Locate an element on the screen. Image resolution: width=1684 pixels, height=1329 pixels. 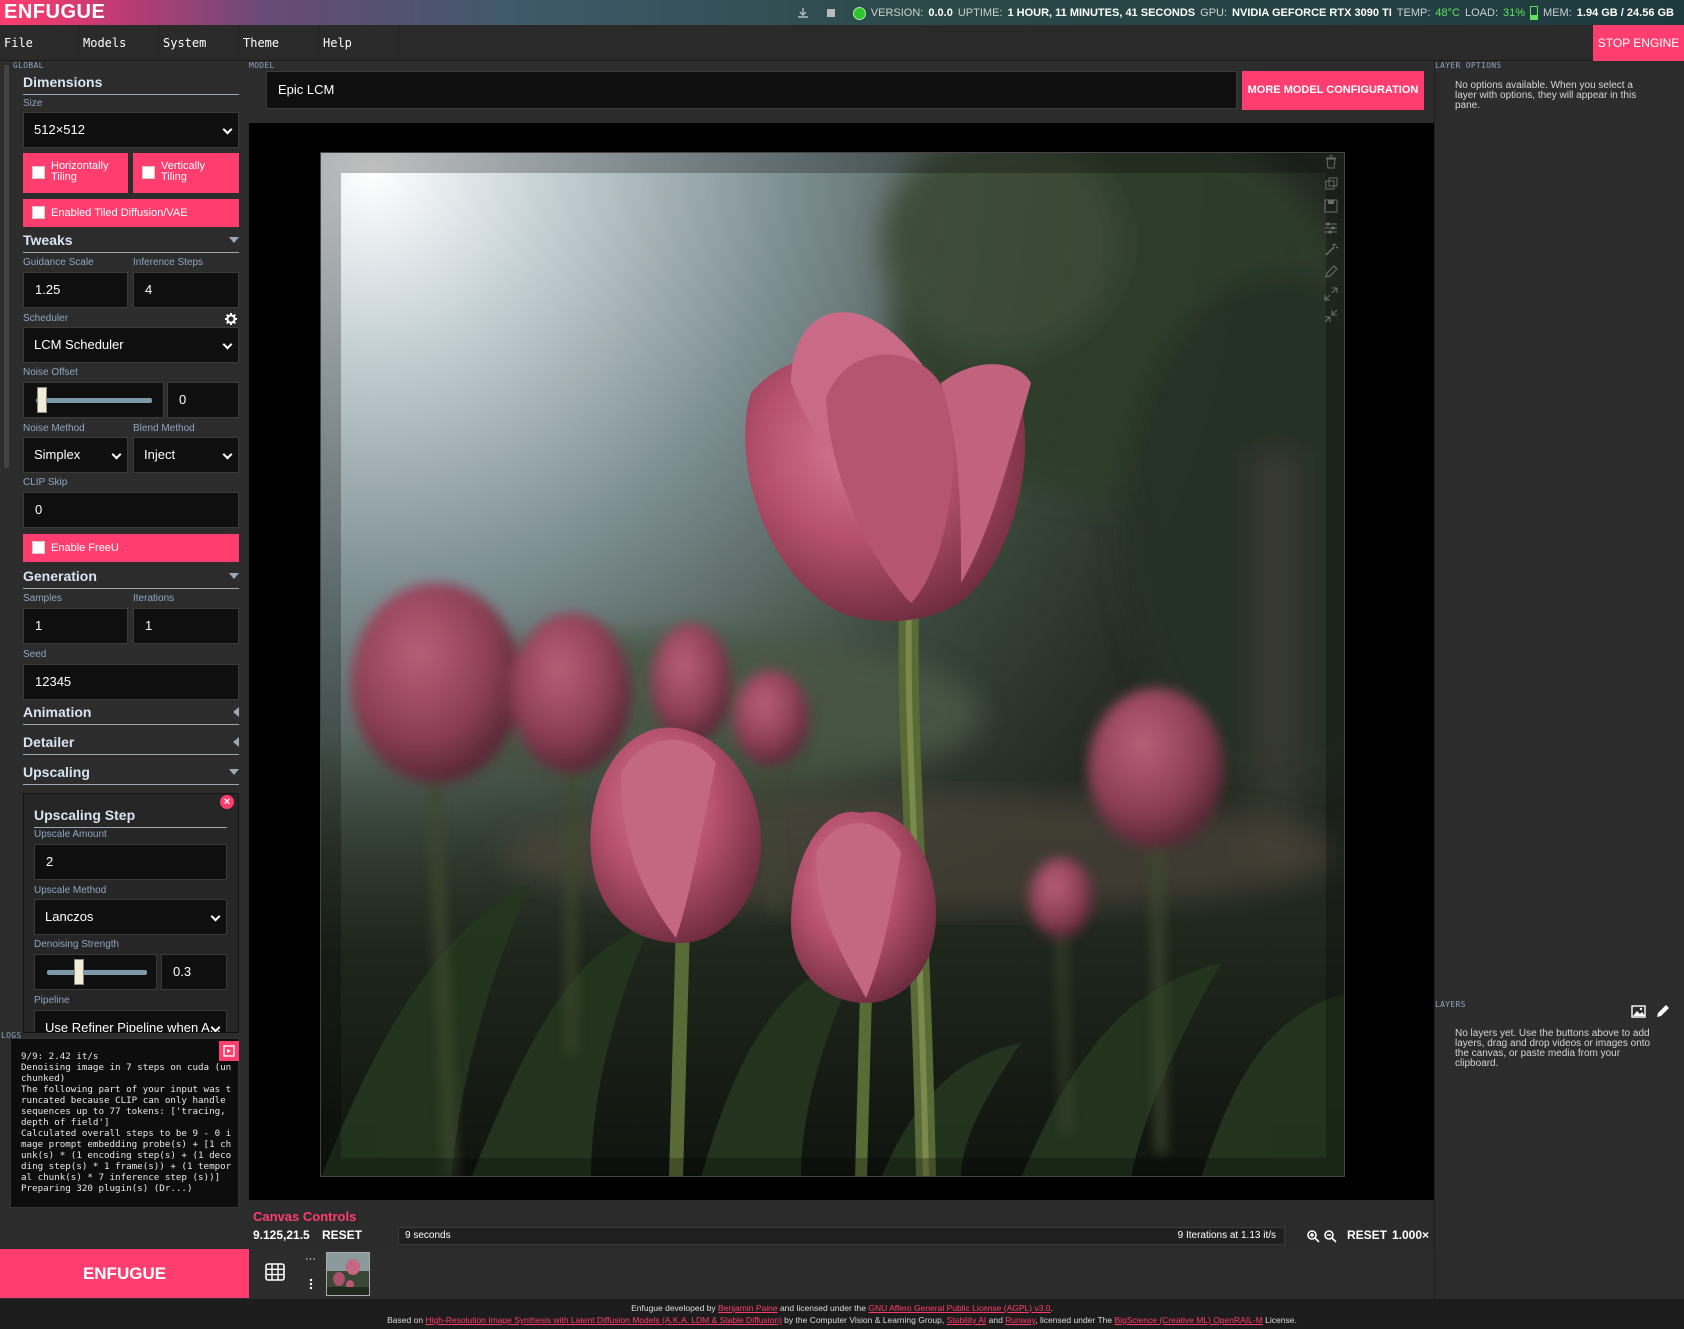
samples-input: 1 is located at coordinates (75, 626).